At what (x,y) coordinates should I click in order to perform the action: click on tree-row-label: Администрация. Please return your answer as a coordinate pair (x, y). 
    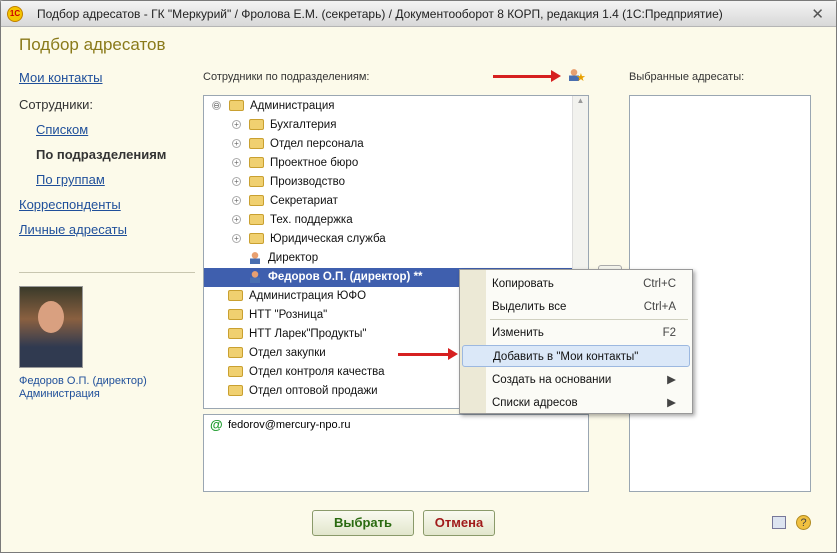
    Looking at the image, I should click on (292, 106).